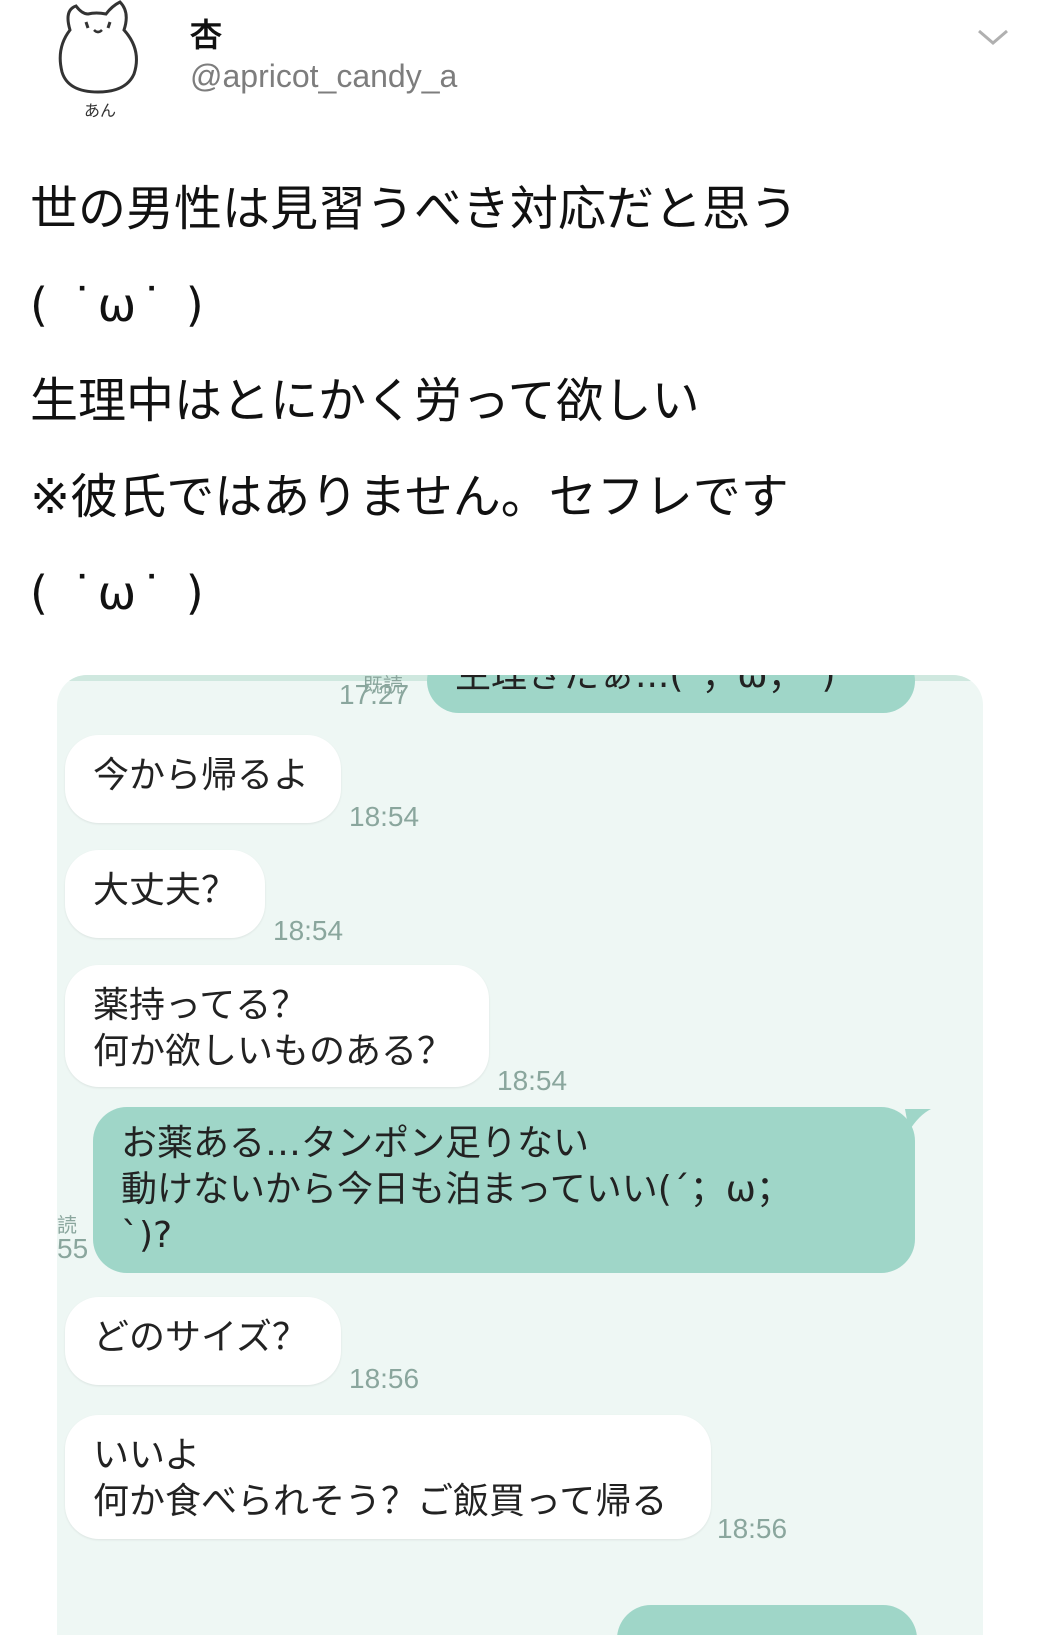 This screenshot has width=1051, height=1635. Describe the element at coordinates (200, 1005) in the screenshot. I see `message-text: 薬持ってる？` at that location.